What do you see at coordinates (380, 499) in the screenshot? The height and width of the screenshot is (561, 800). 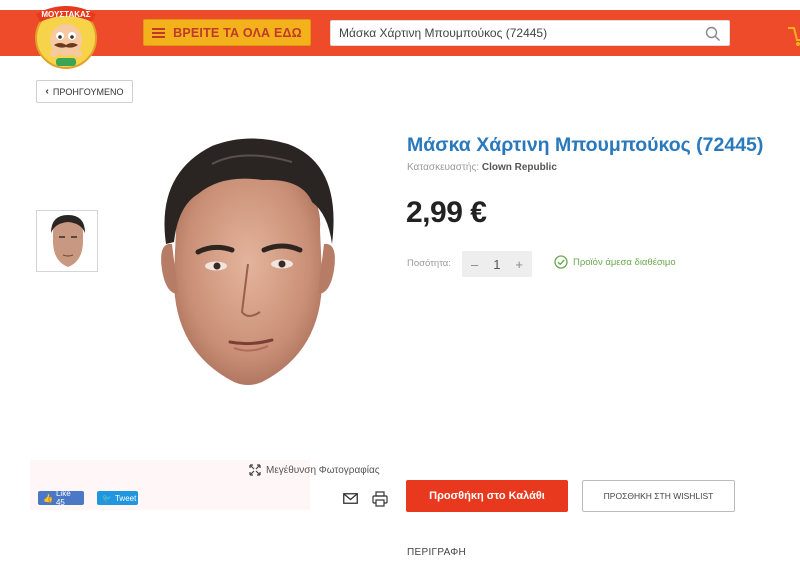 I see `print-icon` at bounding box center [380, 499].